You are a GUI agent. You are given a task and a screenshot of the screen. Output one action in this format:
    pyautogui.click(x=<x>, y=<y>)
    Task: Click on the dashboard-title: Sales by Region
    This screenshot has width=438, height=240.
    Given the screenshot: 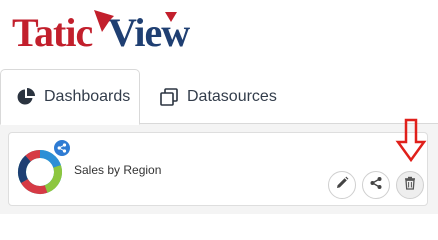 What is the action you would take?
    pyautogui.click(x=117, y=170)
    